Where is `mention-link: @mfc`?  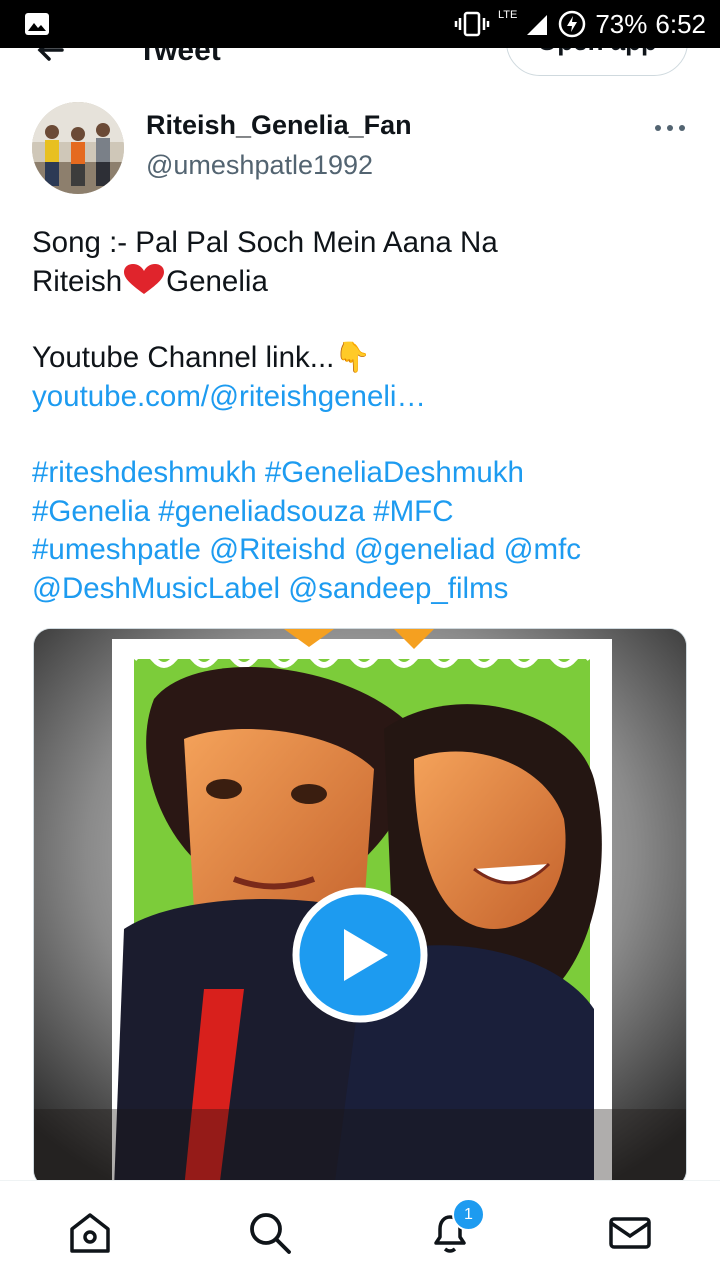 mention-link: @mfc is located at coordinates (542, 549).